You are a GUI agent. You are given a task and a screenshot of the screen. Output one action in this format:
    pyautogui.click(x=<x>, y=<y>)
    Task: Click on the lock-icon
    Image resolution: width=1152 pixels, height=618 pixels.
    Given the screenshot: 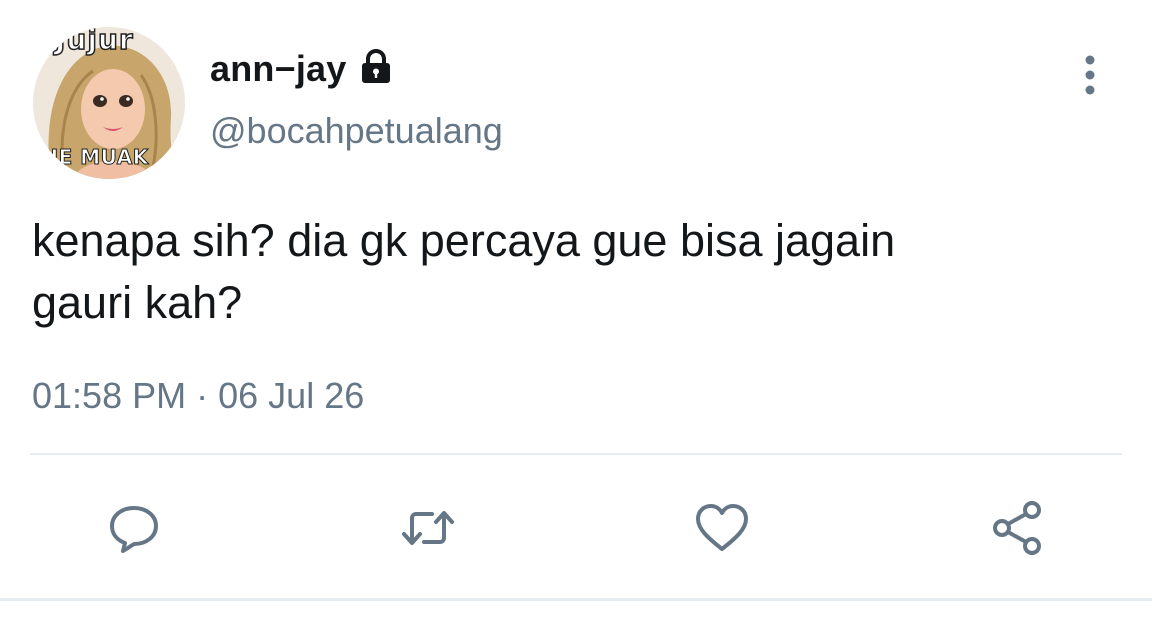 What is the action you would take?
    pyautogui.click(x=376, y=67)
    